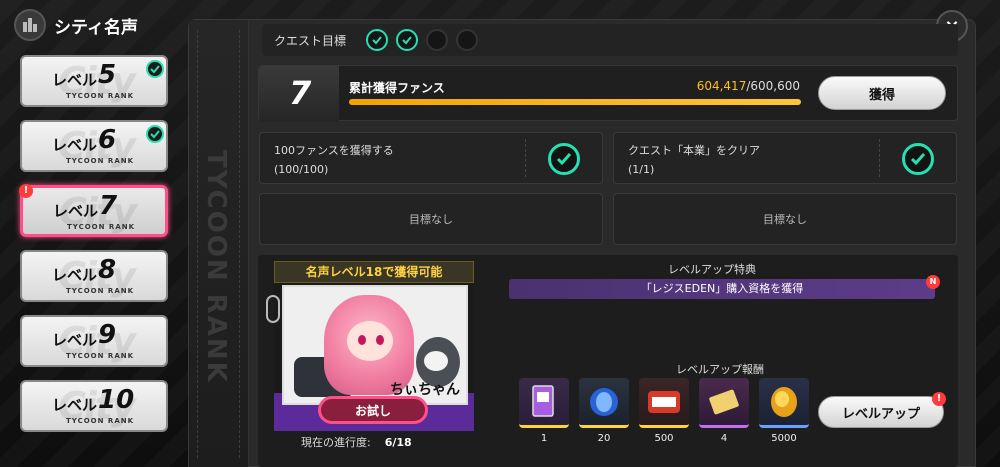  I want to click on rank-number: 6, so click(107, 140).